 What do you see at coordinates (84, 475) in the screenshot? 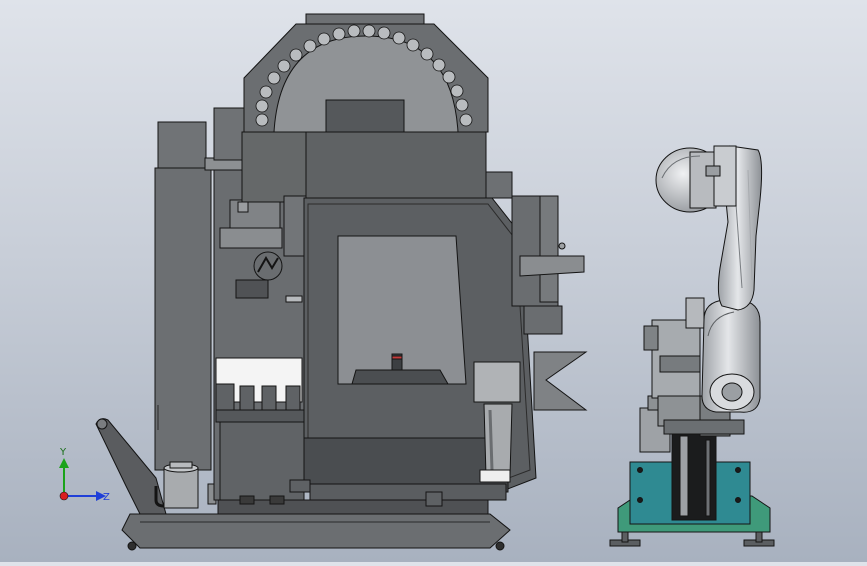
I see `axis-triad: Y Z` at bounding box center [84, 475].